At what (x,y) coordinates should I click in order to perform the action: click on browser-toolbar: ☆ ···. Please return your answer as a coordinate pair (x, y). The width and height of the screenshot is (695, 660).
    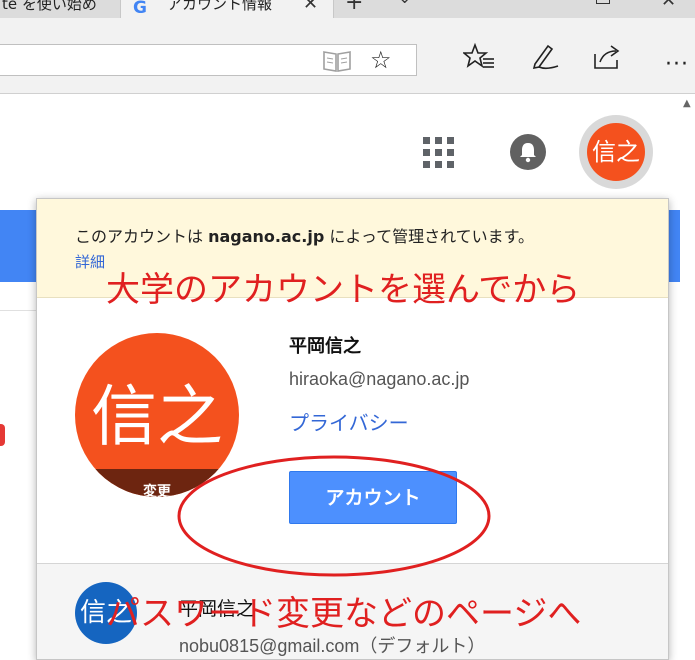
    Looking at the image, I should click on (347, 56).